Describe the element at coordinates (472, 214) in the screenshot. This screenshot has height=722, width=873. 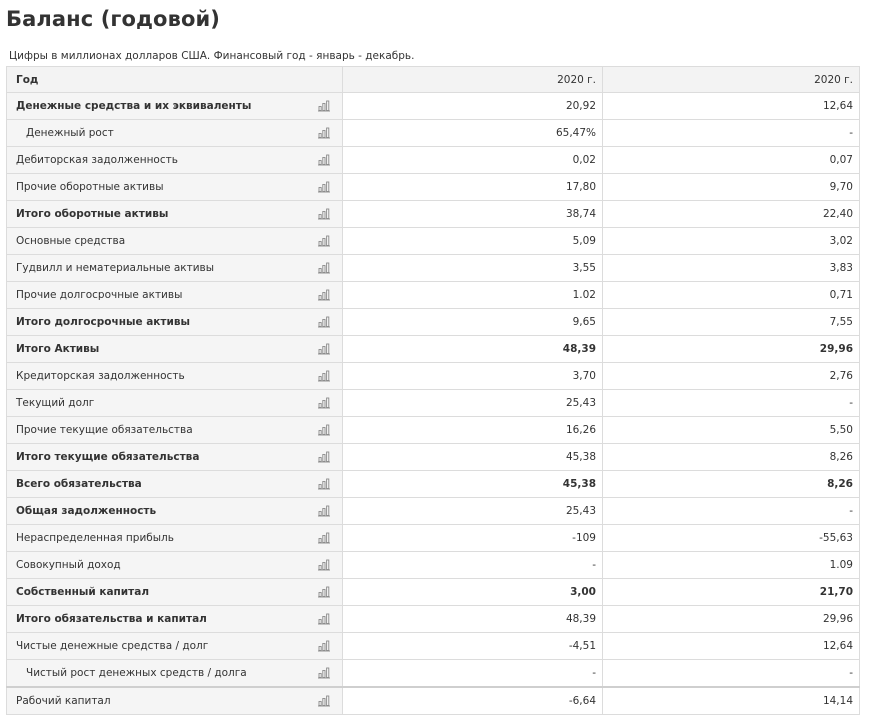
I see `row-value-col1: 38,74` at that location.